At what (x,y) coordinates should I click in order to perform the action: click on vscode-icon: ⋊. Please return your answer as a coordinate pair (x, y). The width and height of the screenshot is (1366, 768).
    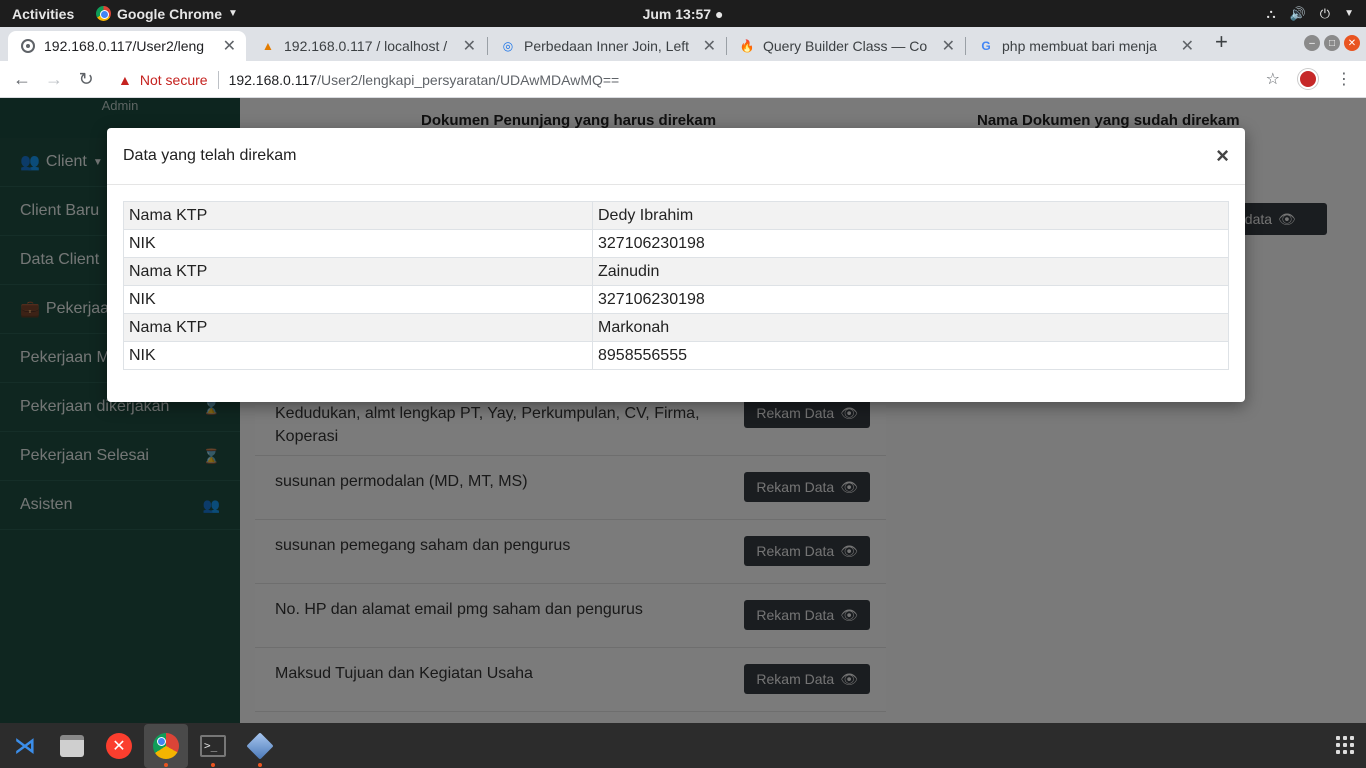
    Looking at the image, I should click on (25, 745).